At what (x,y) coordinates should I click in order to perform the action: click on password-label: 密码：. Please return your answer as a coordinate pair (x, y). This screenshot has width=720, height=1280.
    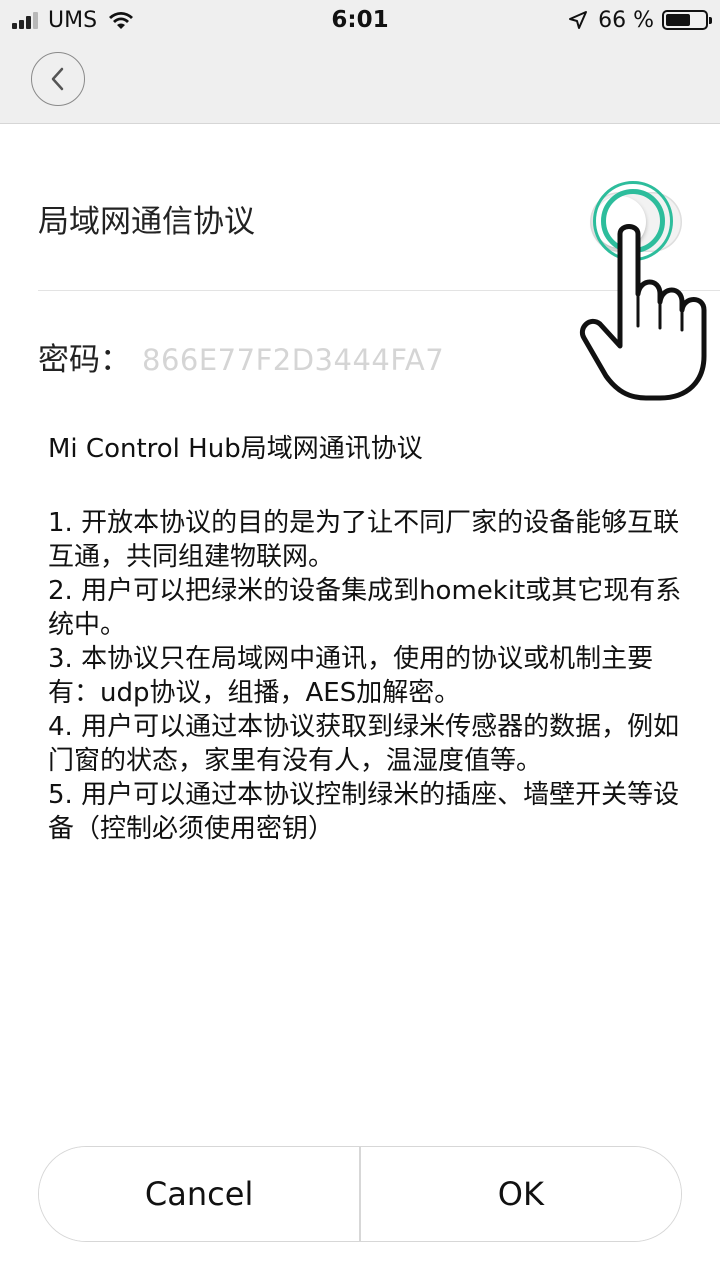
    Looking at the image, I should click on (84, 360).